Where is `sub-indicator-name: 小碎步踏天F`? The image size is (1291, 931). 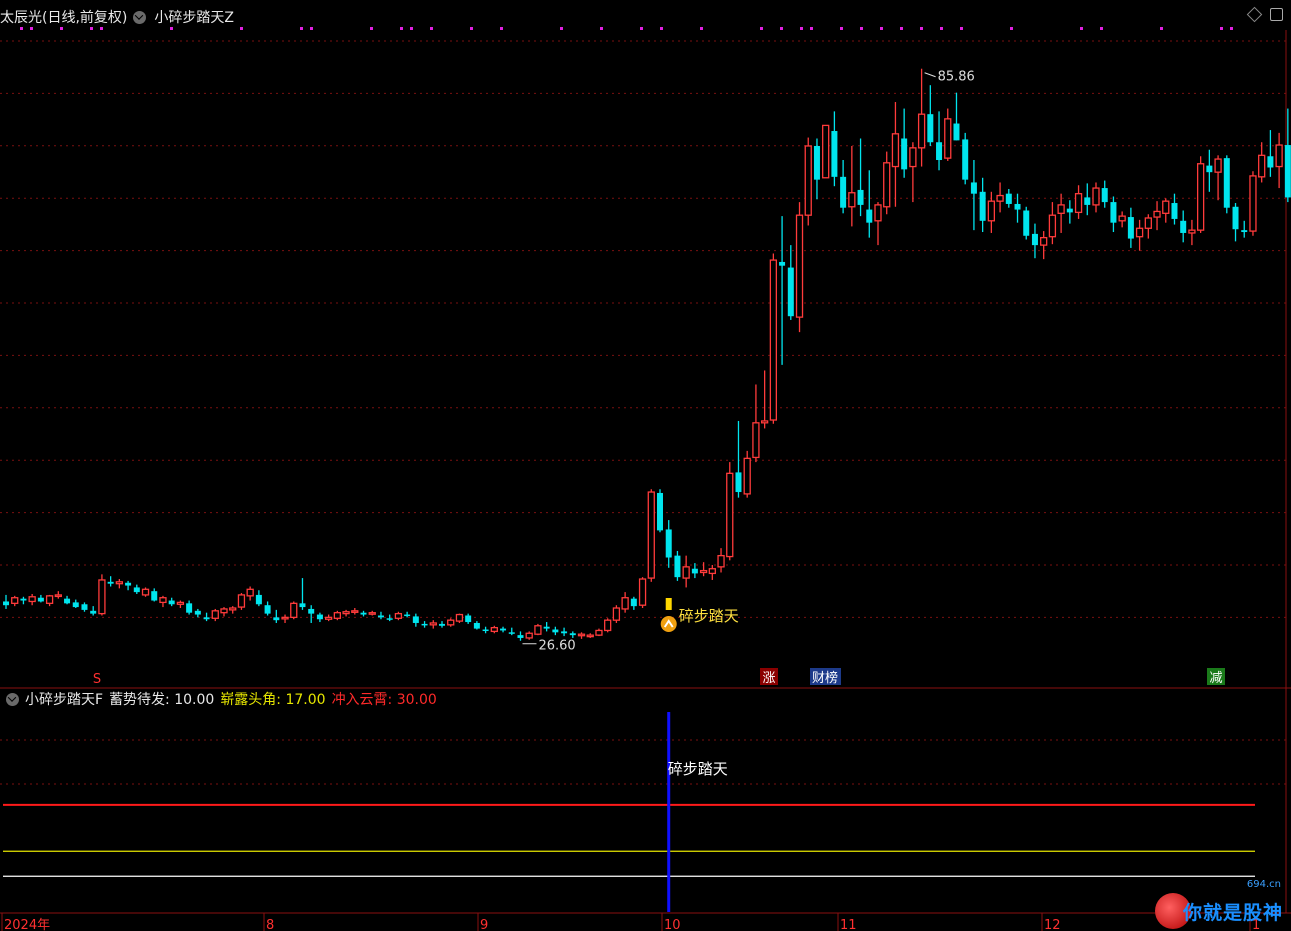
sub-indicator-name: 小碎步踏天F is located at coordinates (64, 699).